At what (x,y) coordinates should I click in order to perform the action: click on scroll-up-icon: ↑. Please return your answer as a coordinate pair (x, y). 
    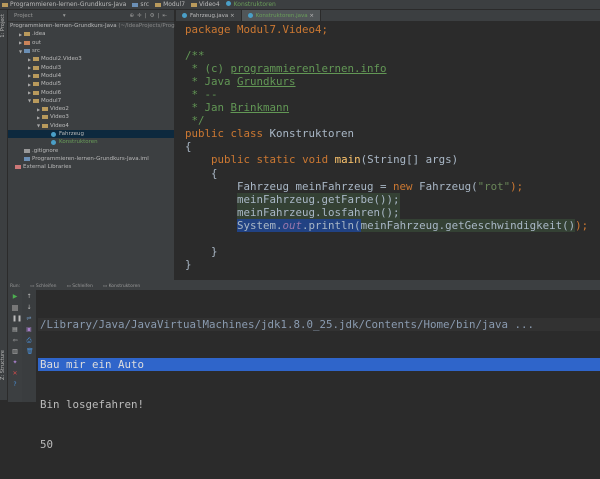
    Looking at the image, I should click on (29, 297).